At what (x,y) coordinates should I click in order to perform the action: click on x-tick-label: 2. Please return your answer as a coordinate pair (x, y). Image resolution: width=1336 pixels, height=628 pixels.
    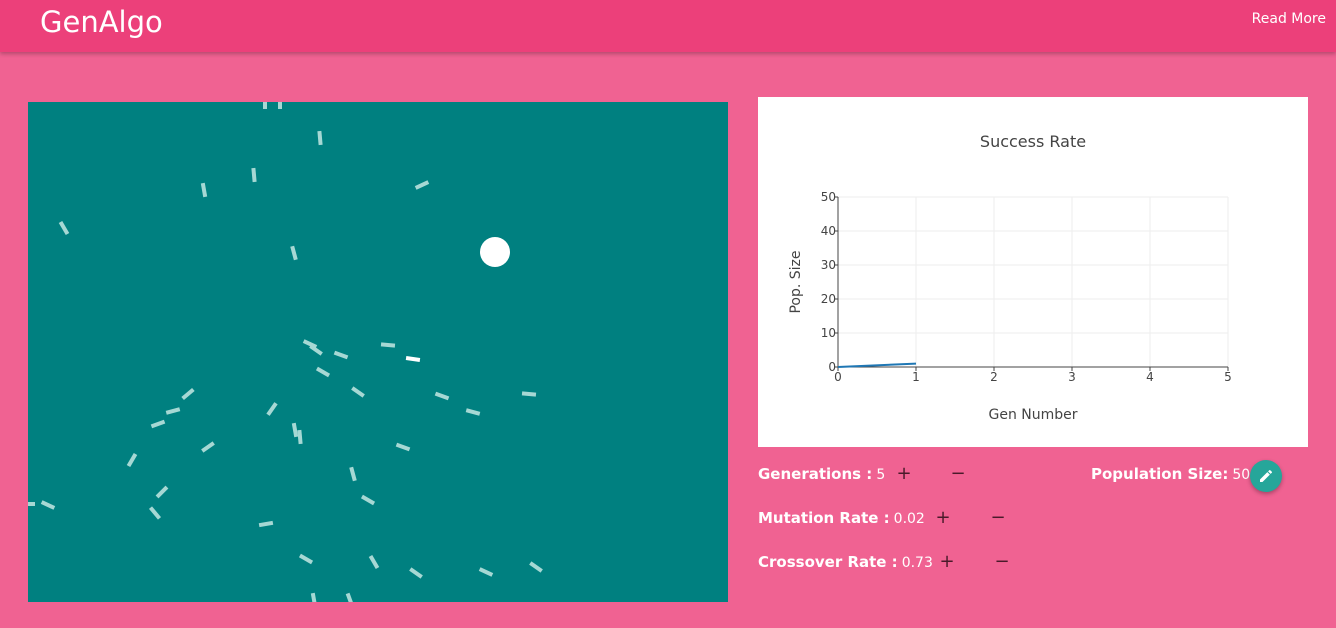
    Looking at the image, I should click on (994, 377).